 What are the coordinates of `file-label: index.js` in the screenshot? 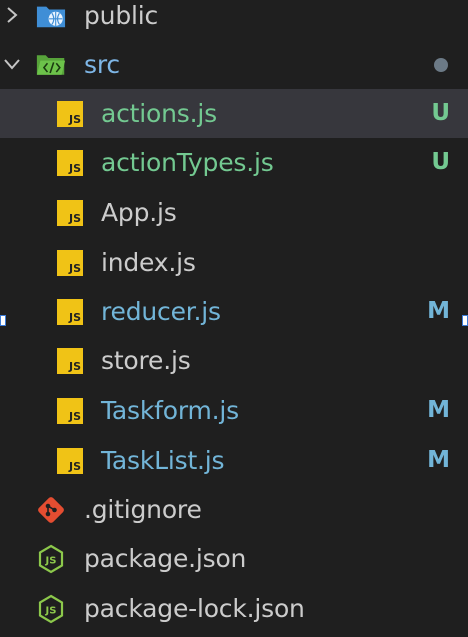 It's located at (148, 262).